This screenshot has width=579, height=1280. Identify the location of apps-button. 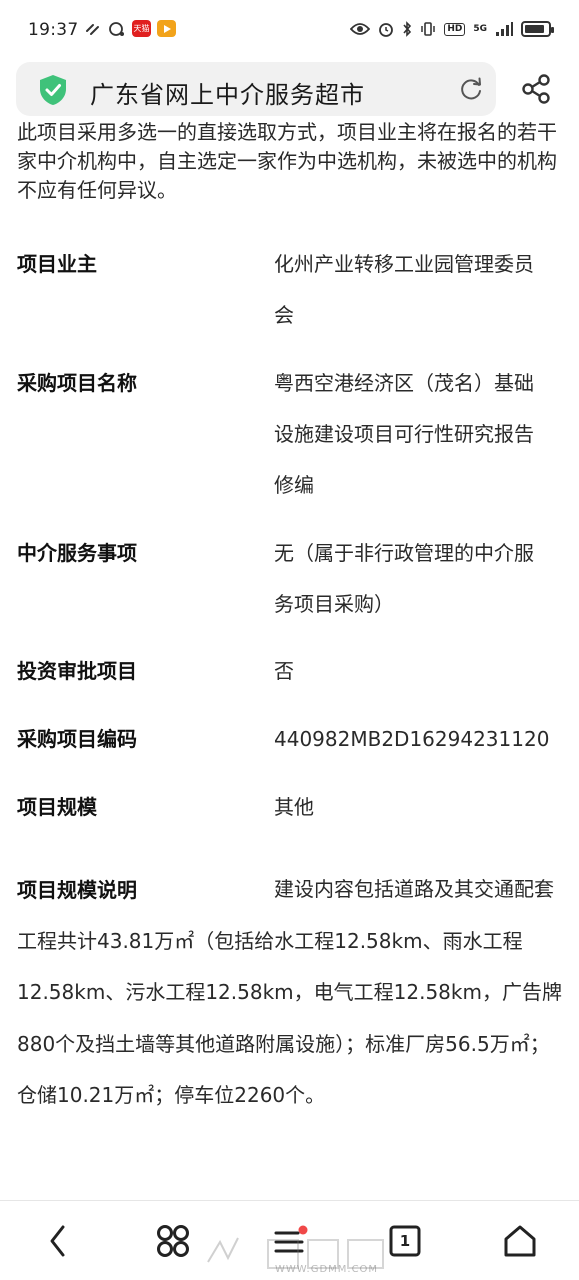
(173, 1241).